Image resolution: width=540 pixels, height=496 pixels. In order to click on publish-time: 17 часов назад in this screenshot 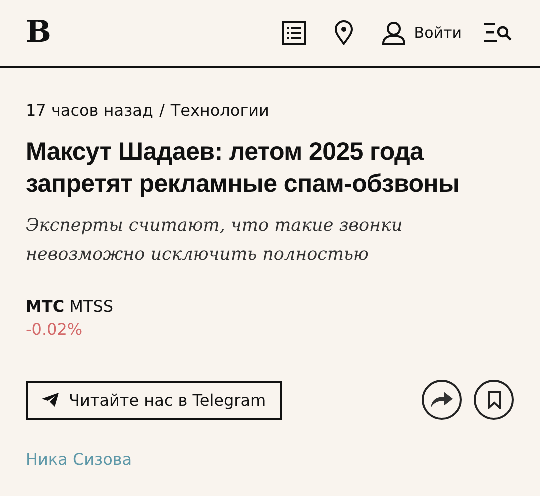, I will do `click(90, 111)`.